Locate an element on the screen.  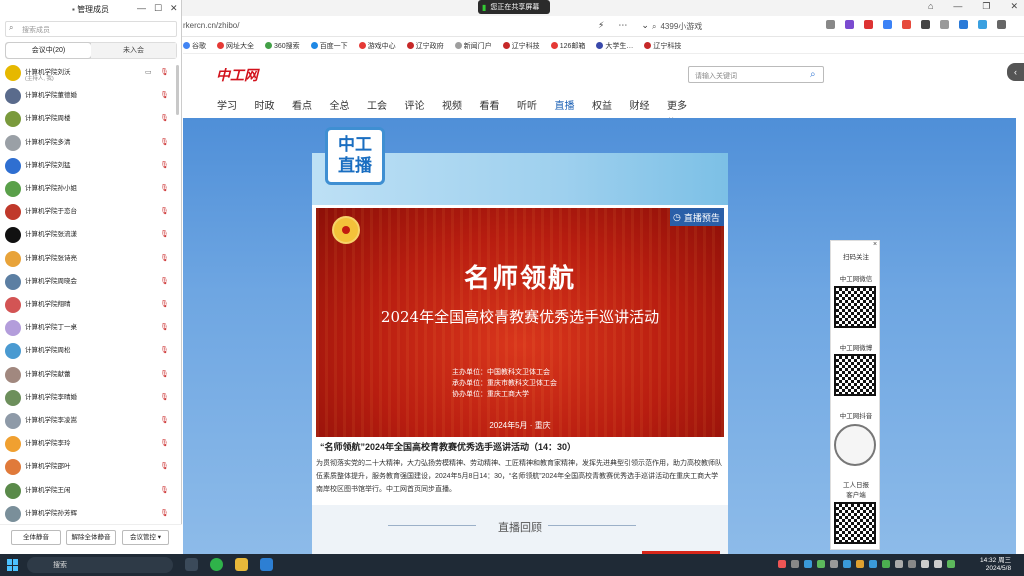
member-row: 计算机学院翔晴 🎙 is located at coordinates (91, 305).